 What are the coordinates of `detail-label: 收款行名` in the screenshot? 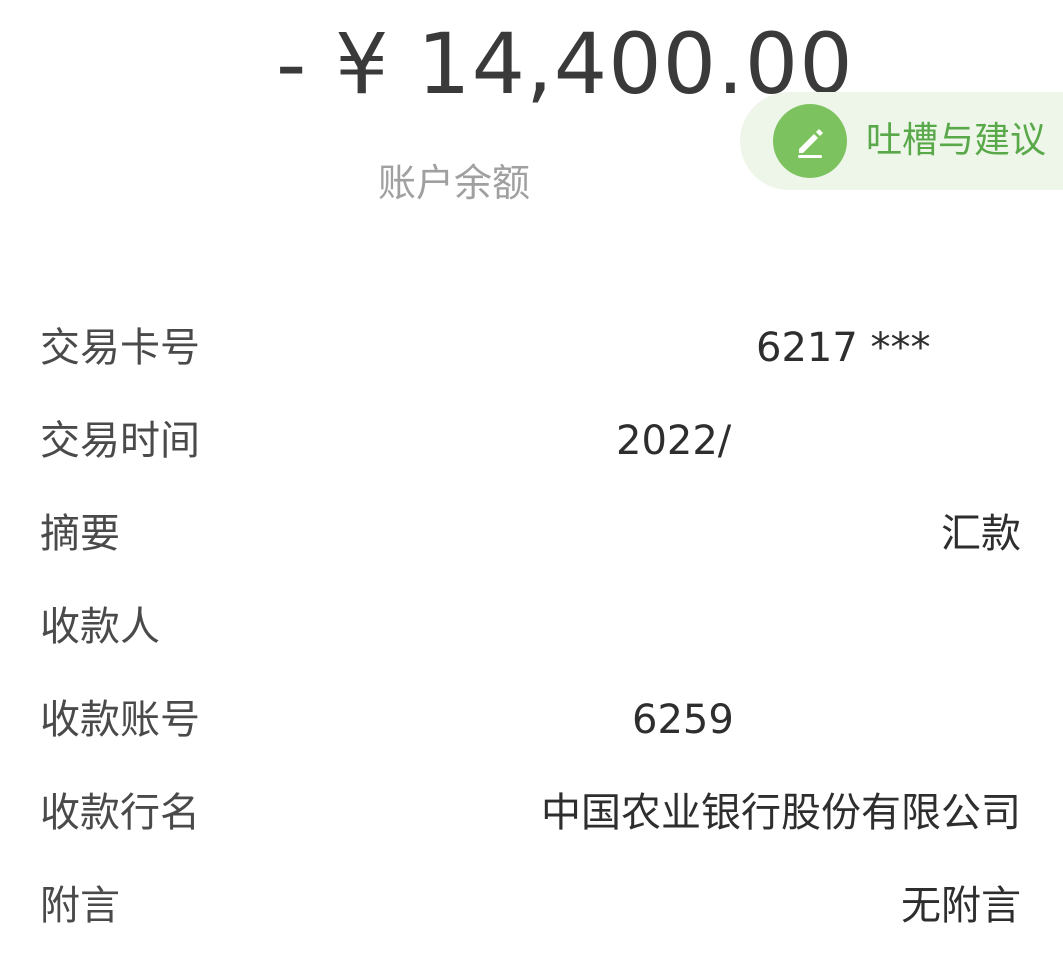 It's located at (120, 813).